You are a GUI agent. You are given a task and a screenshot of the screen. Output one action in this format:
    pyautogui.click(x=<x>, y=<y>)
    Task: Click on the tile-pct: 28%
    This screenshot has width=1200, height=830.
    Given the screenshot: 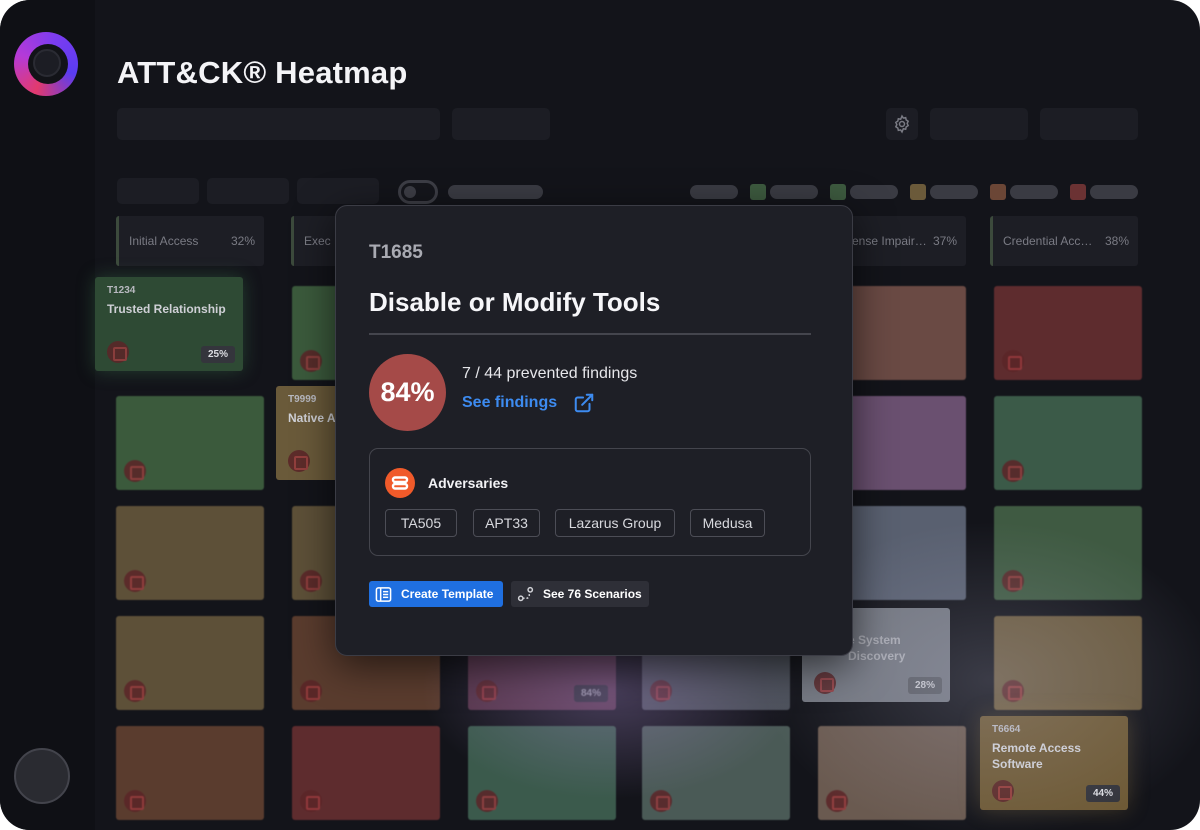 What is the action you would take?
    pyautogui.click(x=924, y=685)
    